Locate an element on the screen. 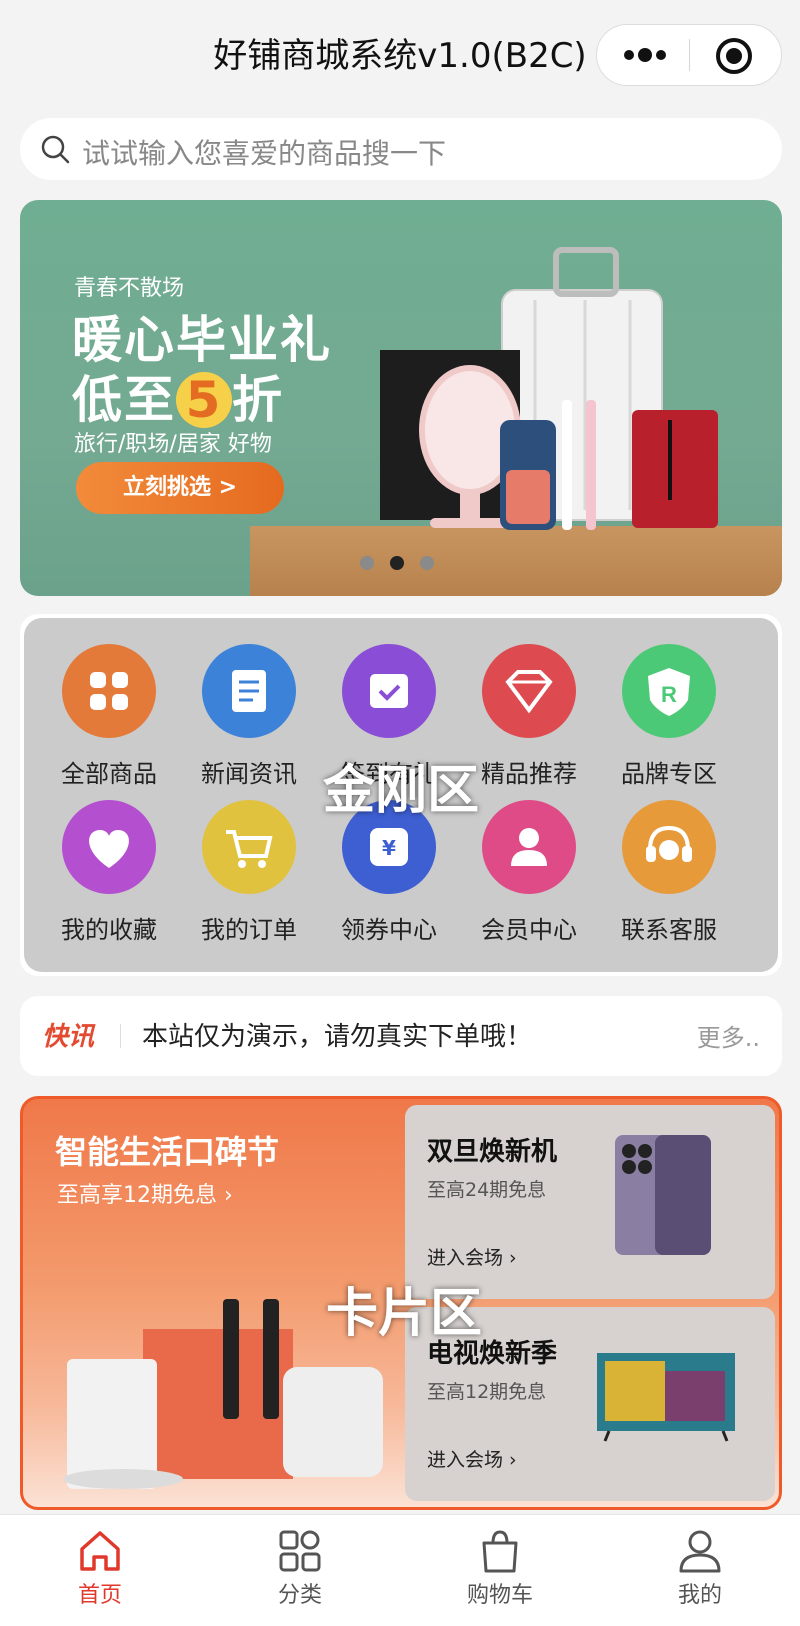 The width and height of the screenshot is (800, 1626). kk-item-recommend: 精品推荐 is located at coordinates (527, 724).